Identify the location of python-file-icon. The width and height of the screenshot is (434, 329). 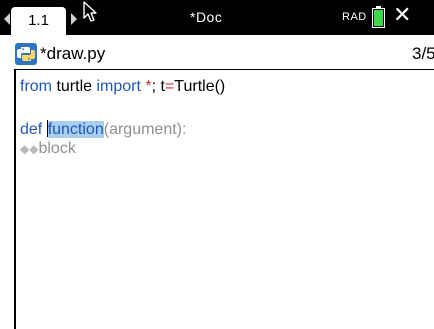
(26, 54).